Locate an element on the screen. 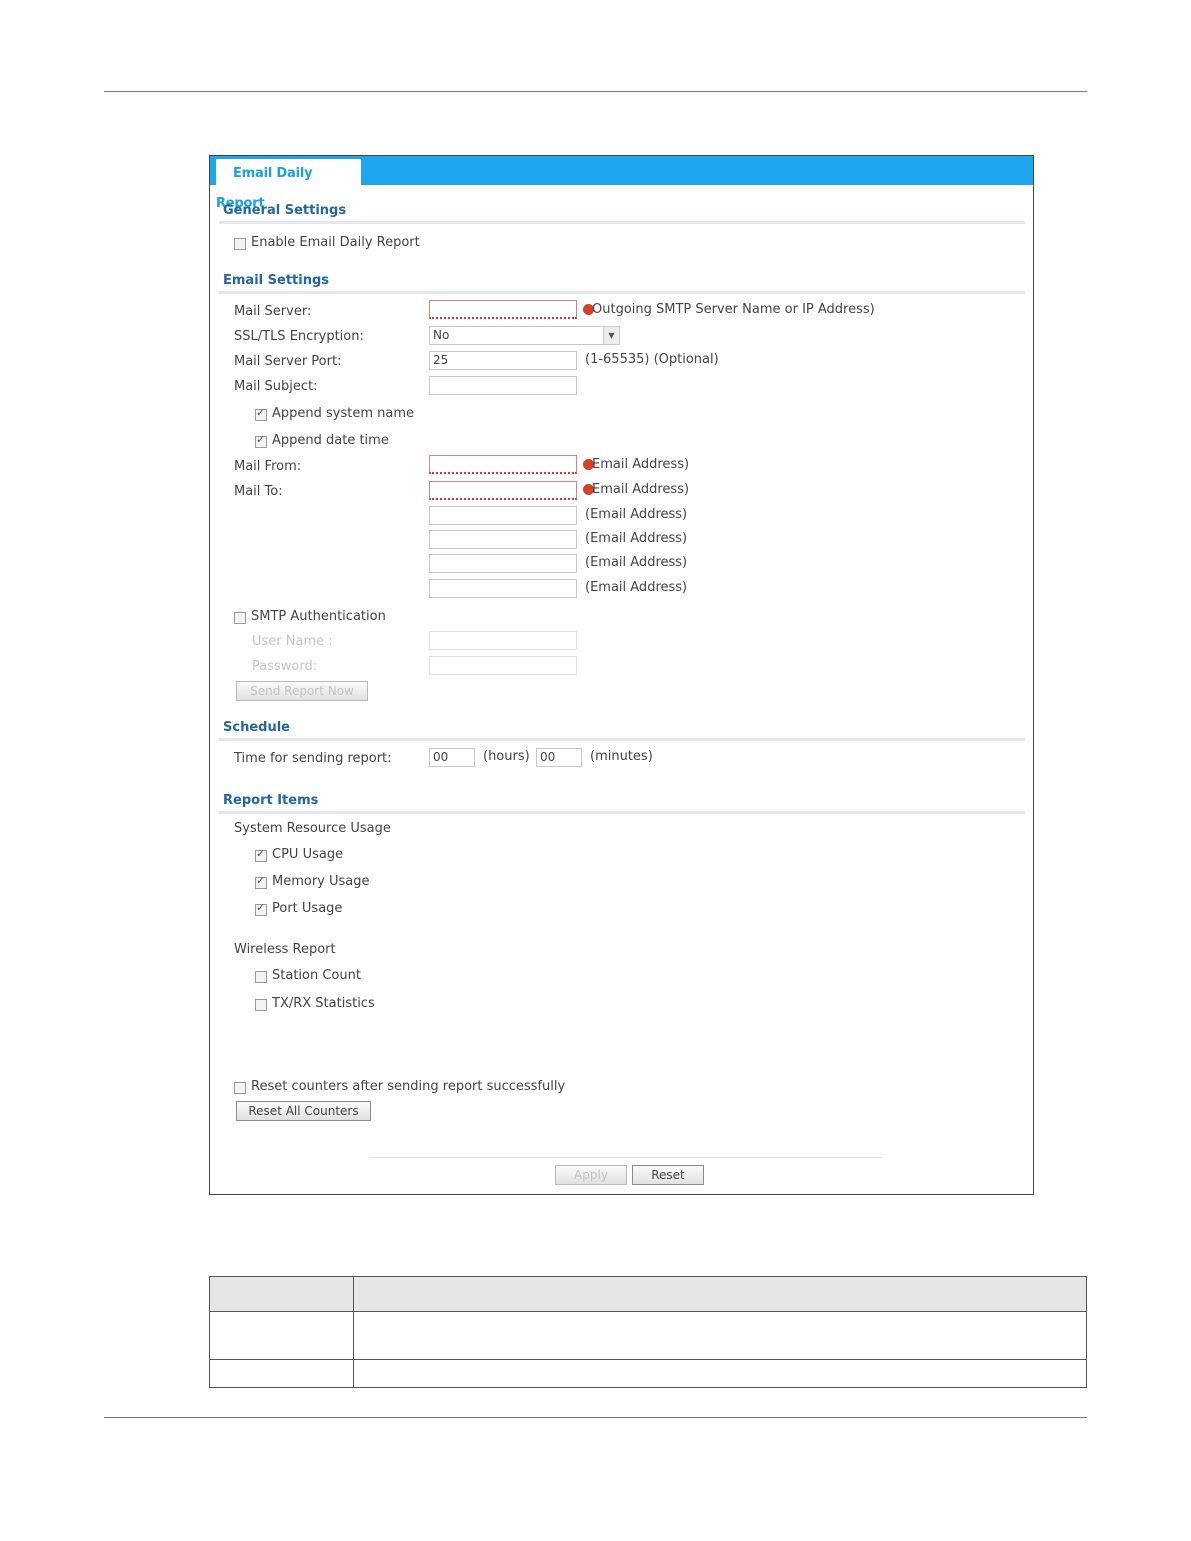 This screenshot has width=1191, height=1541. memory-usage-checkbox is located at coordinates (261, 881).